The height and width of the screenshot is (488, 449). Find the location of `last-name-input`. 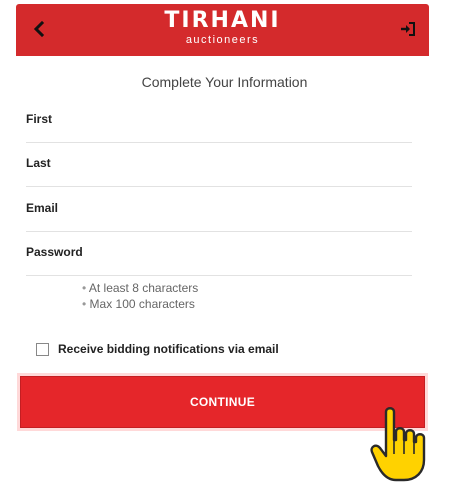

last-name-input is located at coordinates (253, 165).